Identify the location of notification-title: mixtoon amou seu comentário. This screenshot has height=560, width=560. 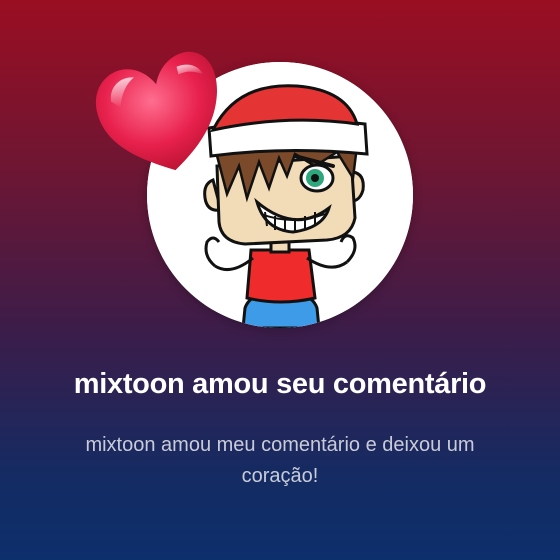
(280, 384).